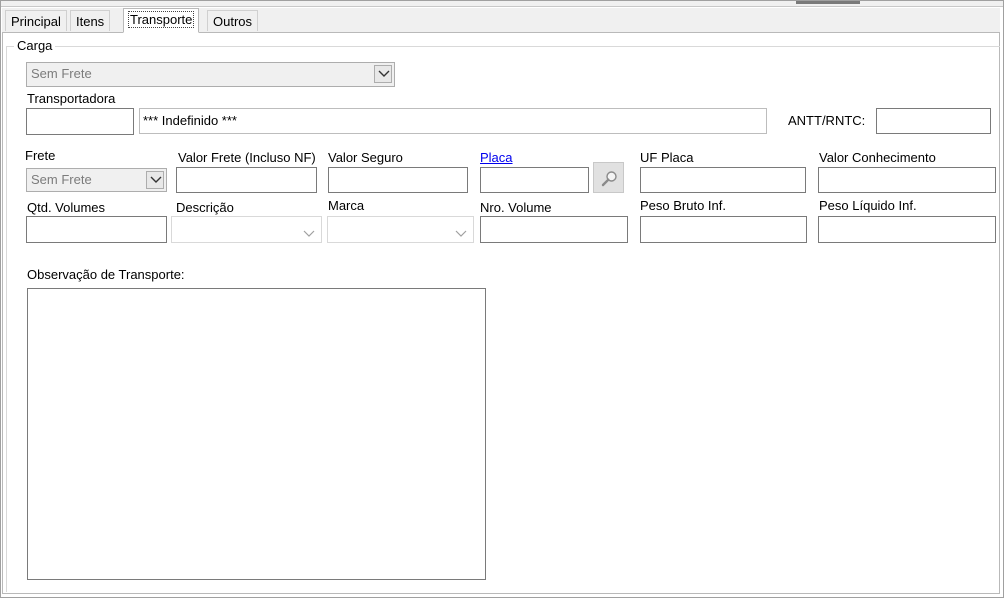  Describe the element at coordinates (827, 120) in the screenshot. I see `antt-rntc-label: ANTT/RNTC:` at that location.